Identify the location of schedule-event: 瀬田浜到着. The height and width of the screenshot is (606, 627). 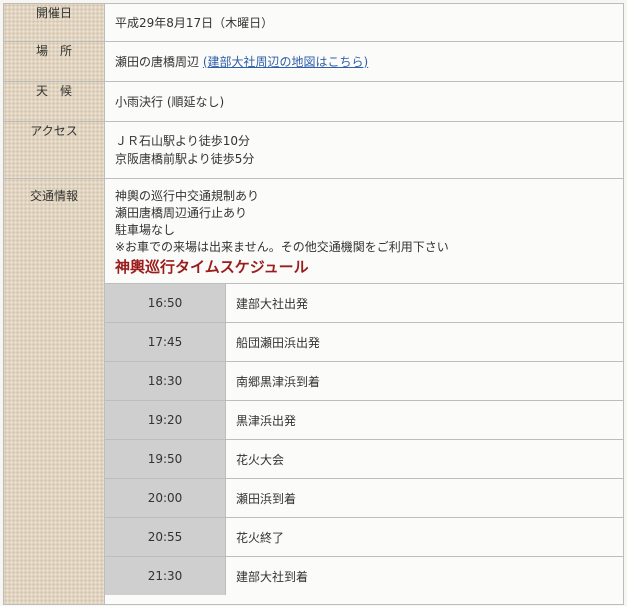
(424, 498).